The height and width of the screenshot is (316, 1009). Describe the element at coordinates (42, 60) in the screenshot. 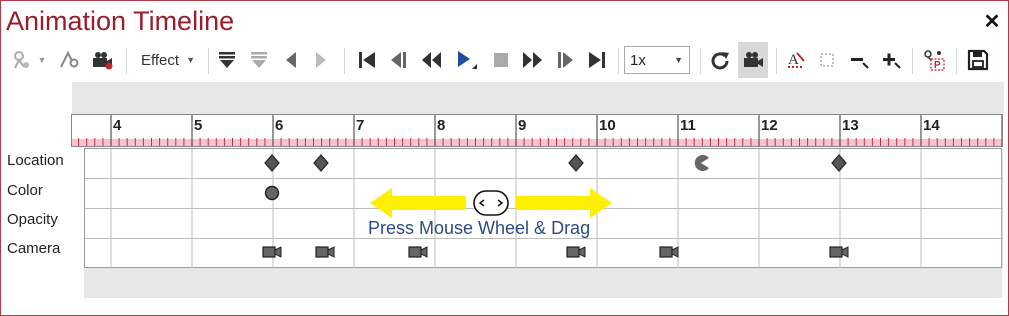

I see `dropdown-arrow-icon: ▼` at that location.